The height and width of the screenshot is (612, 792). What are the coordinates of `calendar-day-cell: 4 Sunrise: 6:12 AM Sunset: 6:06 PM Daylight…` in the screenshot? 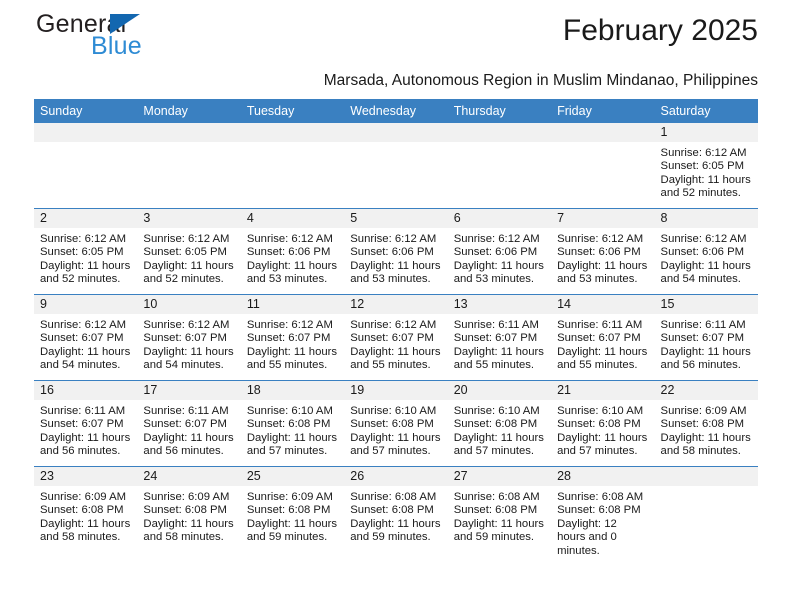 It's located at (292, 251).